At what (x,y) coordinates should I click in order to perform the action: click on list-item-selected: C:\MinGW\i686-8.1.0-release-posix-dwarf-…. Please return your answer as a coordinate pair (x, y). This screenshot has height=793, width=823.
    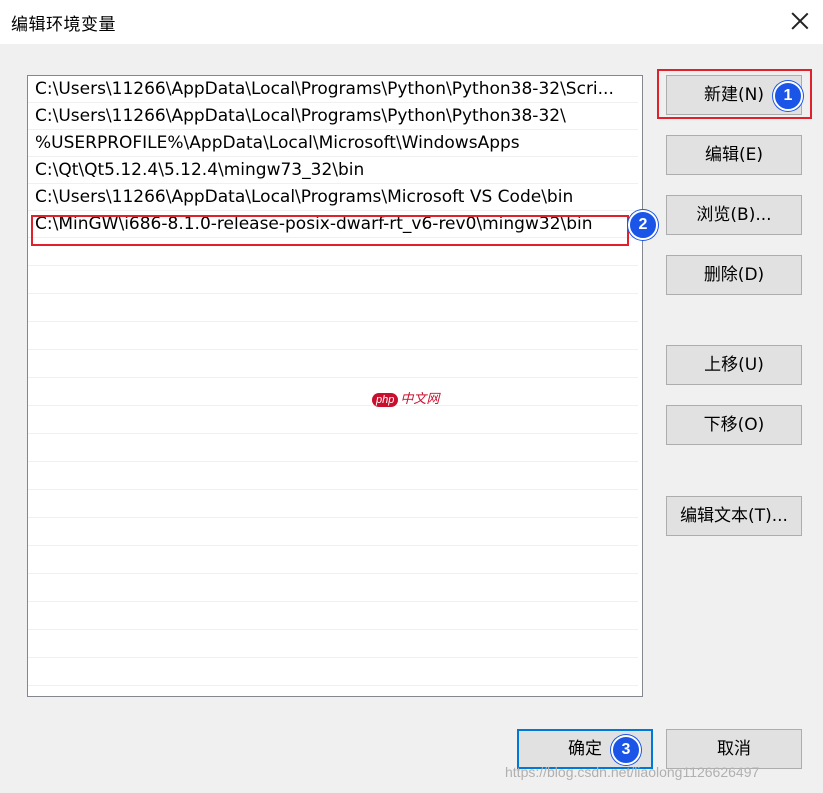
    Looking at the image, I should click on (333, 224).